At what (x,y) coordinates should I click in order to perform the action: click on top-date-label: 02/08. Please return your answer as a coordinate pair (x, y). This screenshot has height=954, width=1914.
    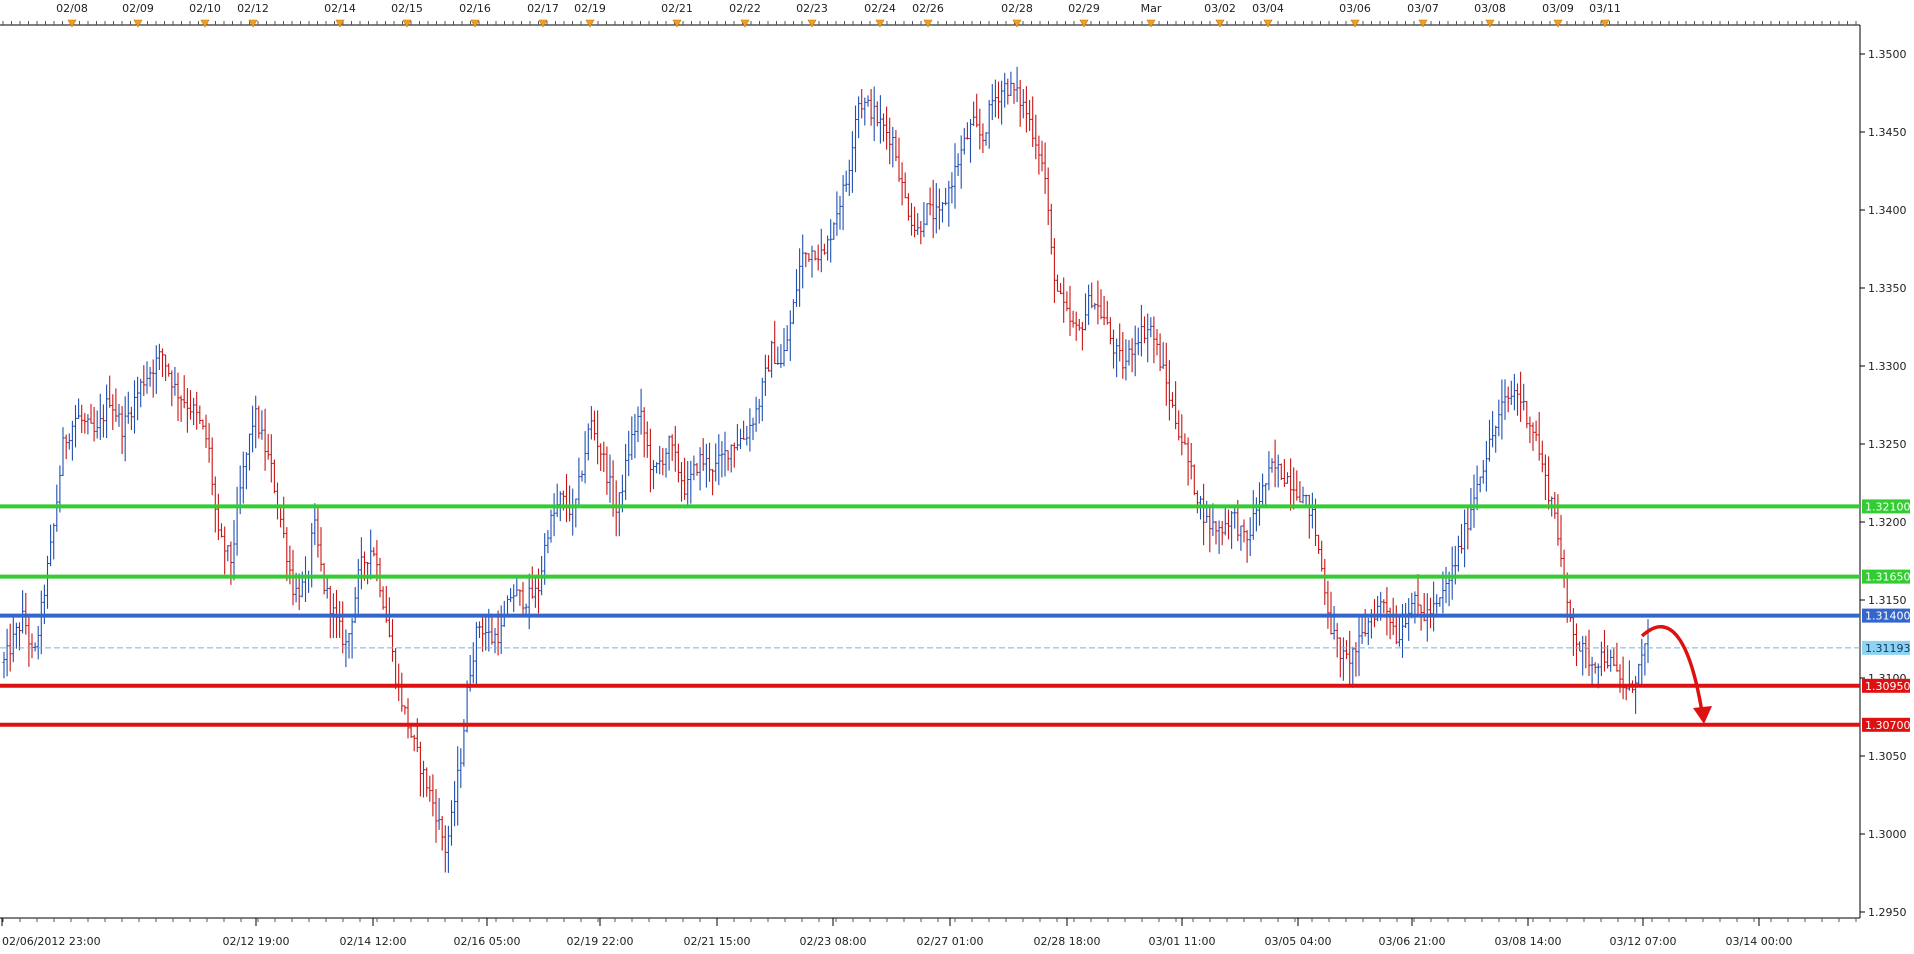
    Looking at the image, I should click on (72, 8).